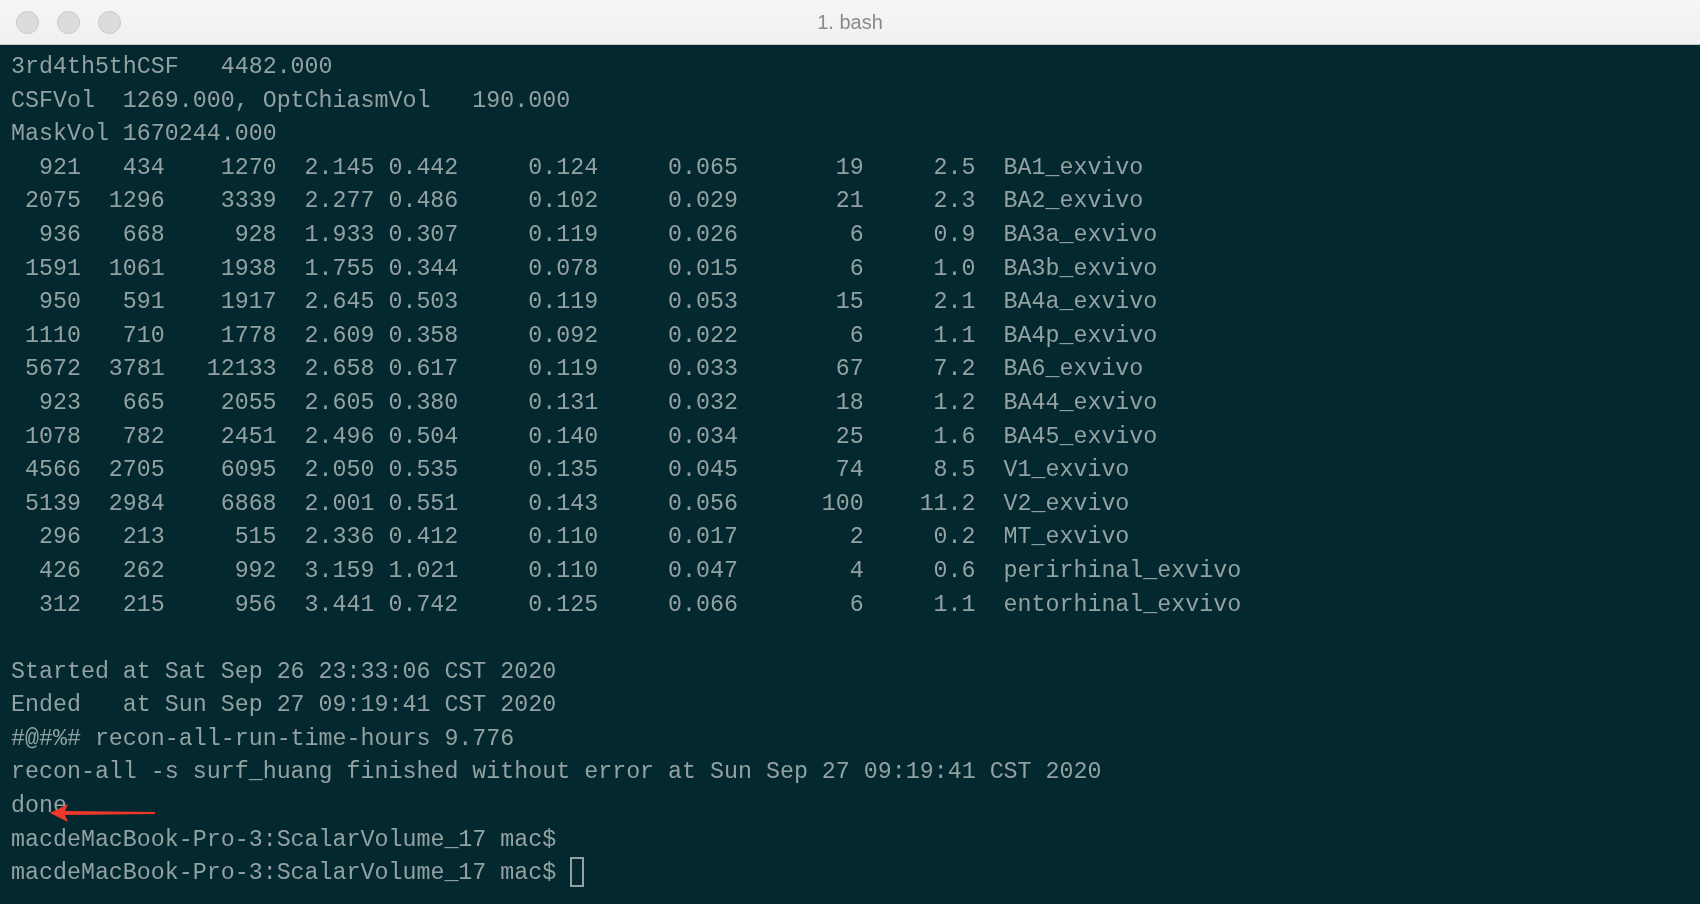 The image size is (1700, 904). Describe the element at coordinates (143, 336) in the screenshot. I see `table-cell-text: 710` at that location.